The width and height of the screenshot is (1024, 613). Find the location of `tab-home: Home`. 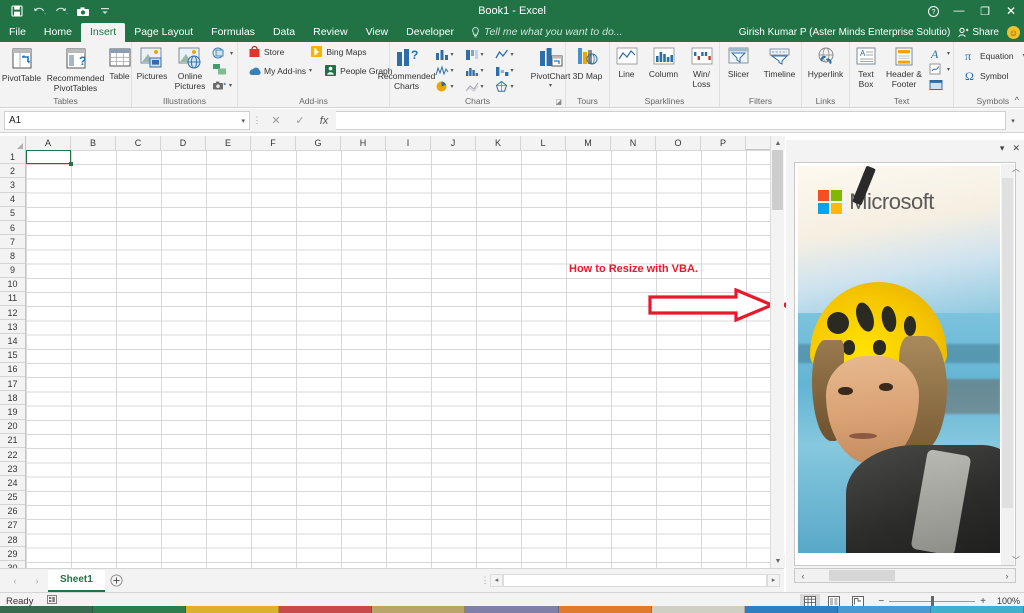

tab-home: Home is located at coordinates (58, 32).